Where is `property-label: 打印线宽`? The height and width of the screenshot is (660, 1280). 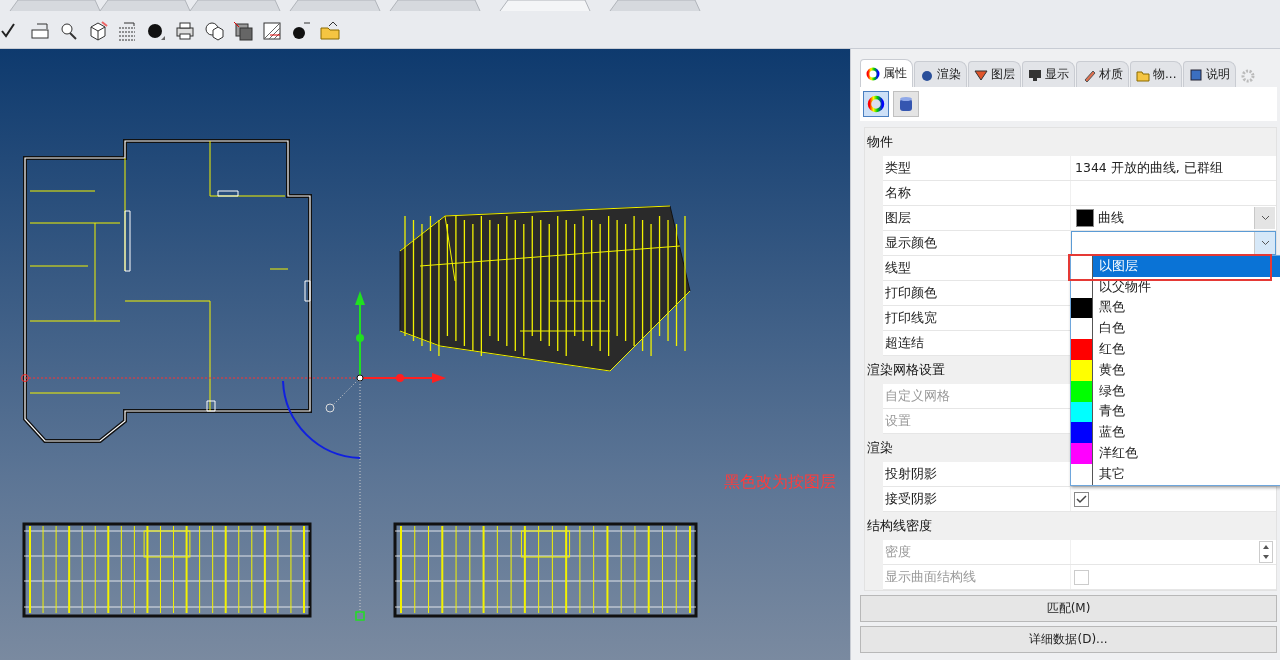 property-label: 打印线宽 is located at coordinates (976, 318).